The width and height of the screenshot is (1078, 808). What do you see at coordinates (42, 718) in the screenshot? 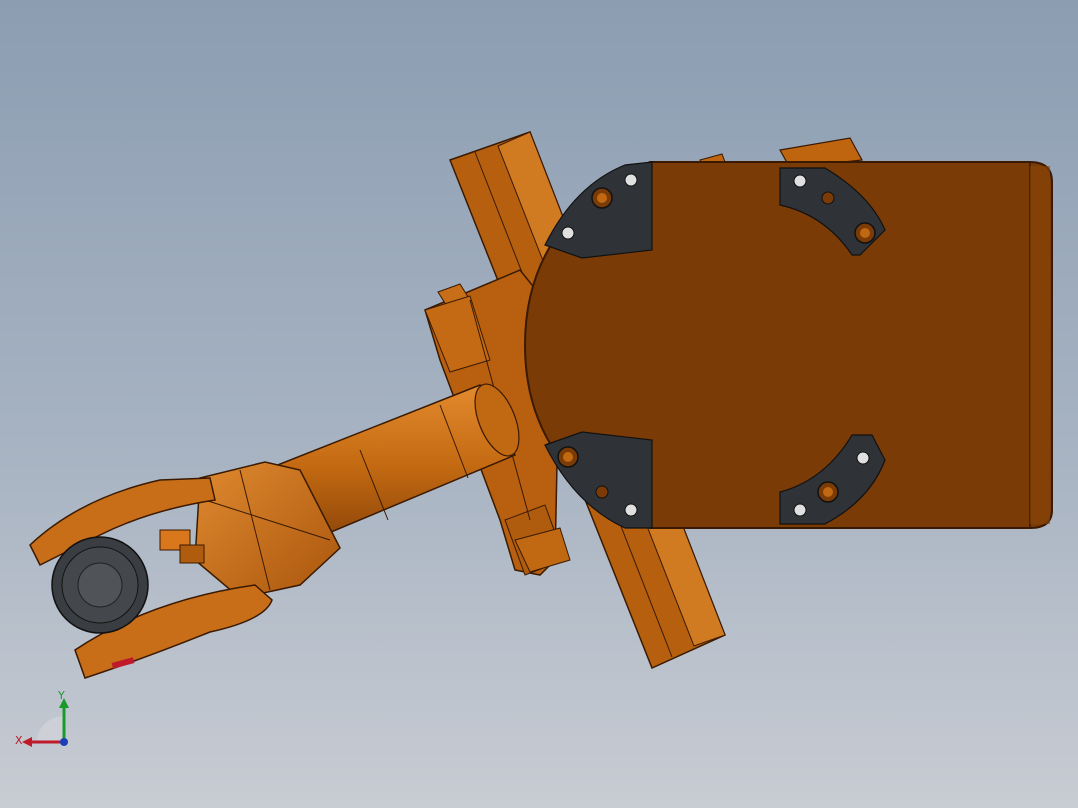
I see `coordinate-triad: X Y` at bounding box center [42, 718].